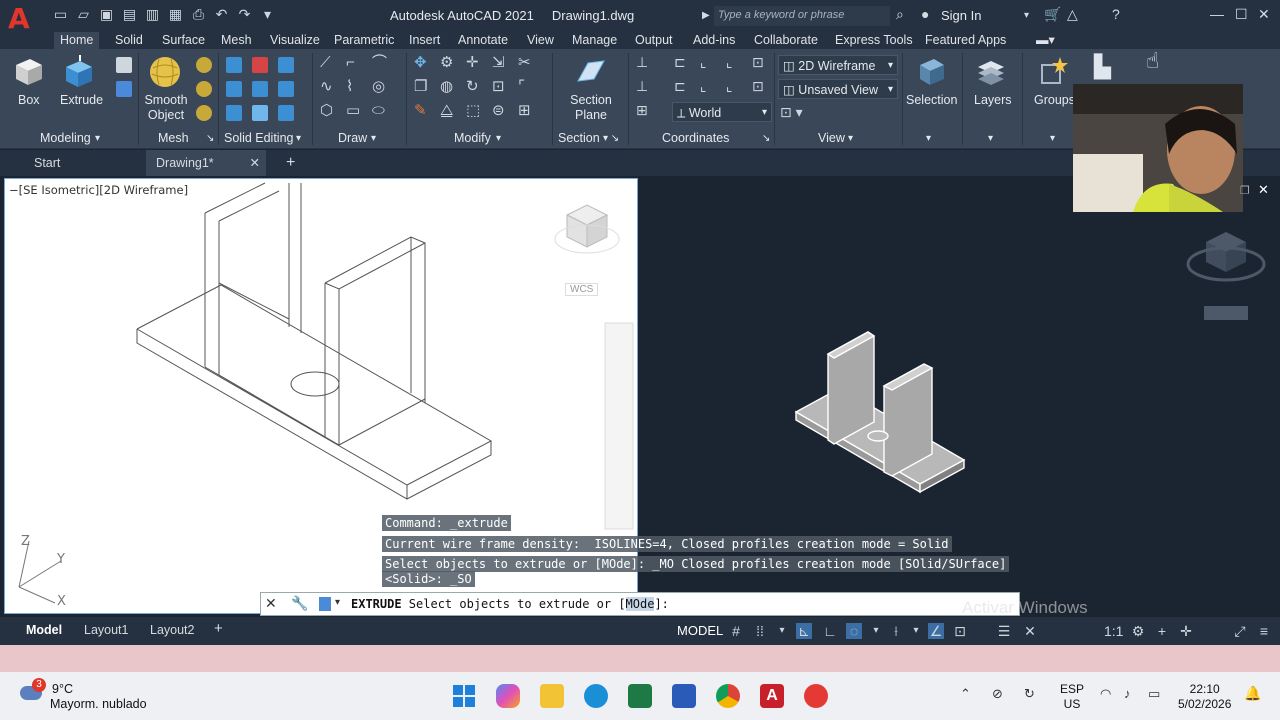  What do you see at coordinates (81, 100) in the screenshot?
I see `extrude-button: Extrude` at bounding box center [81, 100].